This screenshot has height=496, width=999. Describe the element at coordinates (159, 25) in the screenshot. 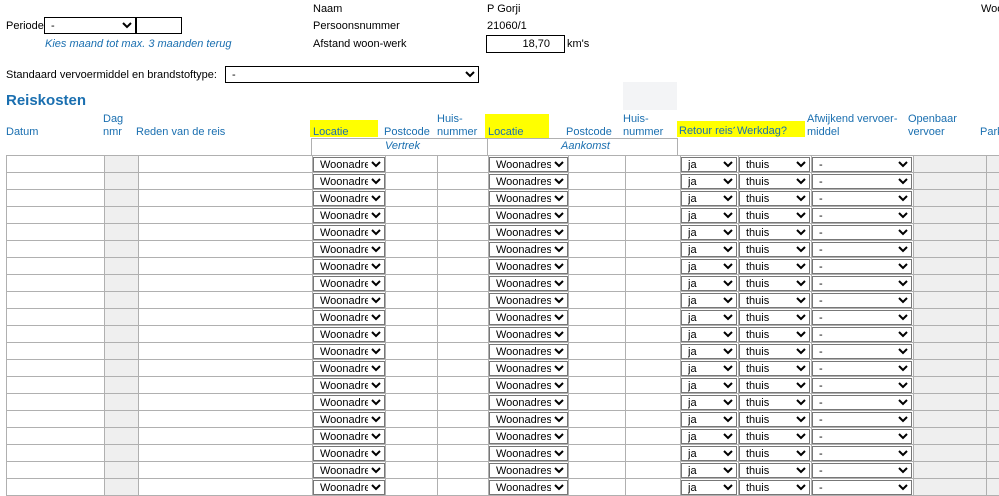

I see `periode-input` at that location.